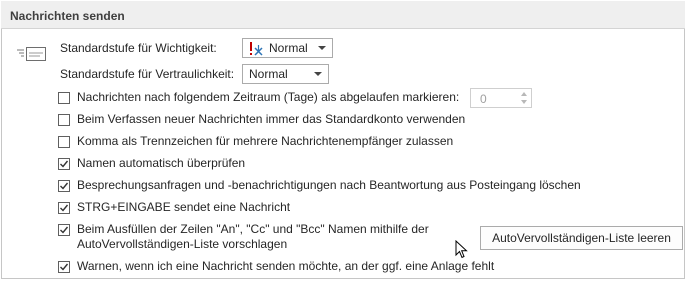  What do you see at coordinates (581, 238) in the screenshot?
I see `clear-autocomplete-button: AutoVervollständigen-Liste leeren` at bounding box center [581, 238].